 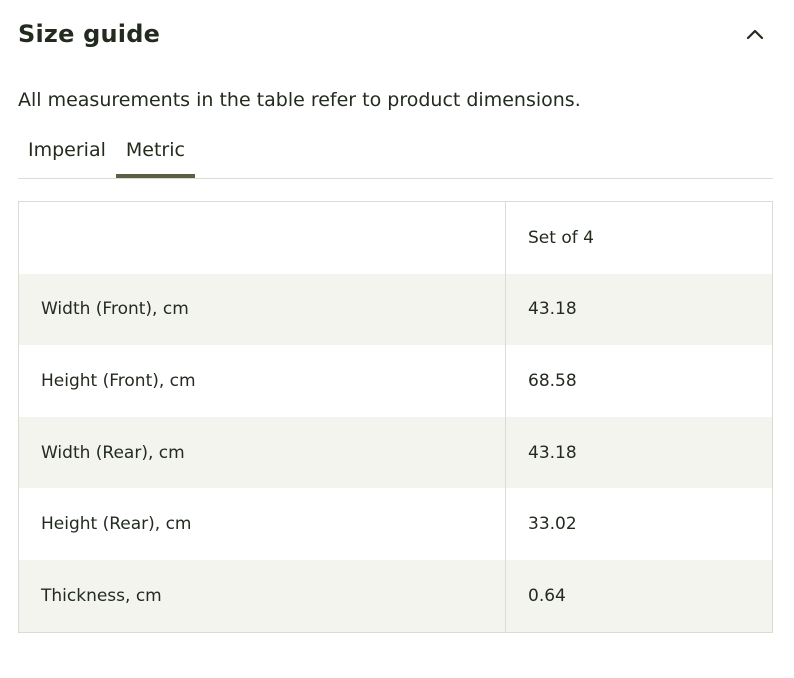 I want to click on table-header-row: Set of 4, so click(x=395, y=238).